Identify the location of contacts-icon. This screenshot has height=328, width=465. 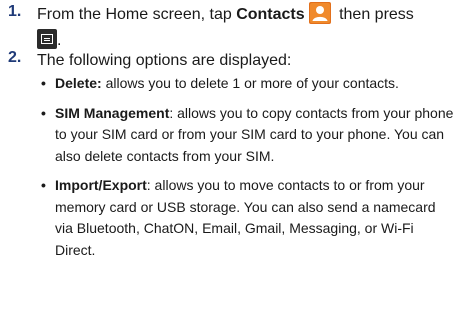
(319, 12).